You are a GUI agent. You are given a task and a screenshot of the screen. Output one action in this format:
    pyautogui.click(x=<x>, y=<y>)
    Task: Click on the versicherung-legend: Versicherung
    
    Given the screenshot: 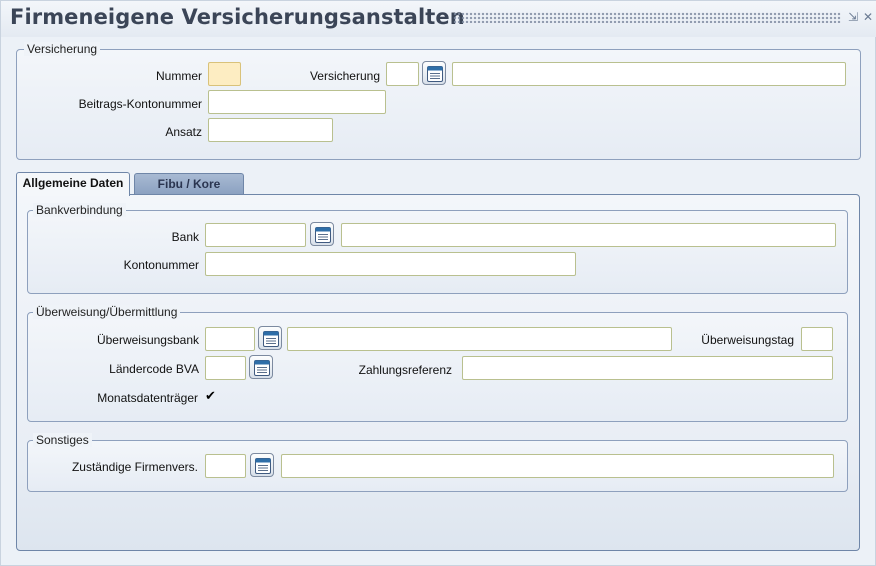 What is the action you would take?
    pyautogui.click(x=62, y=49)
    